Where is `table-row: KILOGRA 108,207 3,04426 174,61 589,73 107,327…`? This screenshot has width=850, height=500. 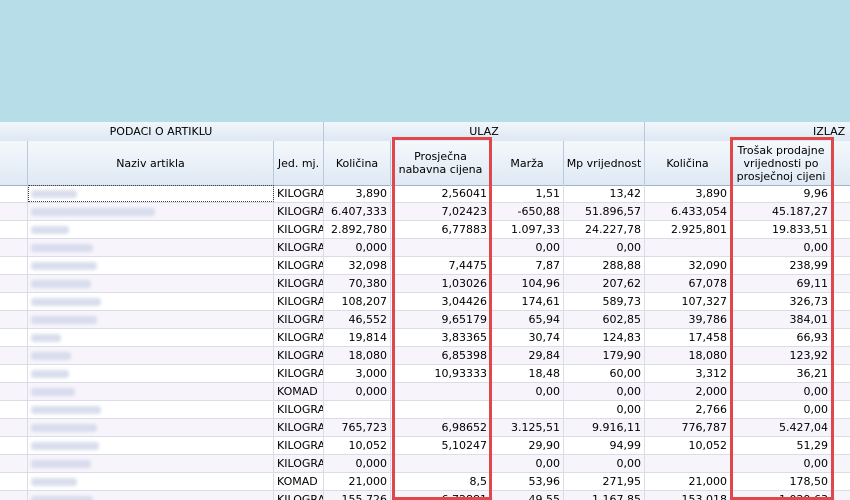 table-row: KILOGRA 108,207 3,04426 174,61 589,73 107,327… is located at coordinates (425, 302).